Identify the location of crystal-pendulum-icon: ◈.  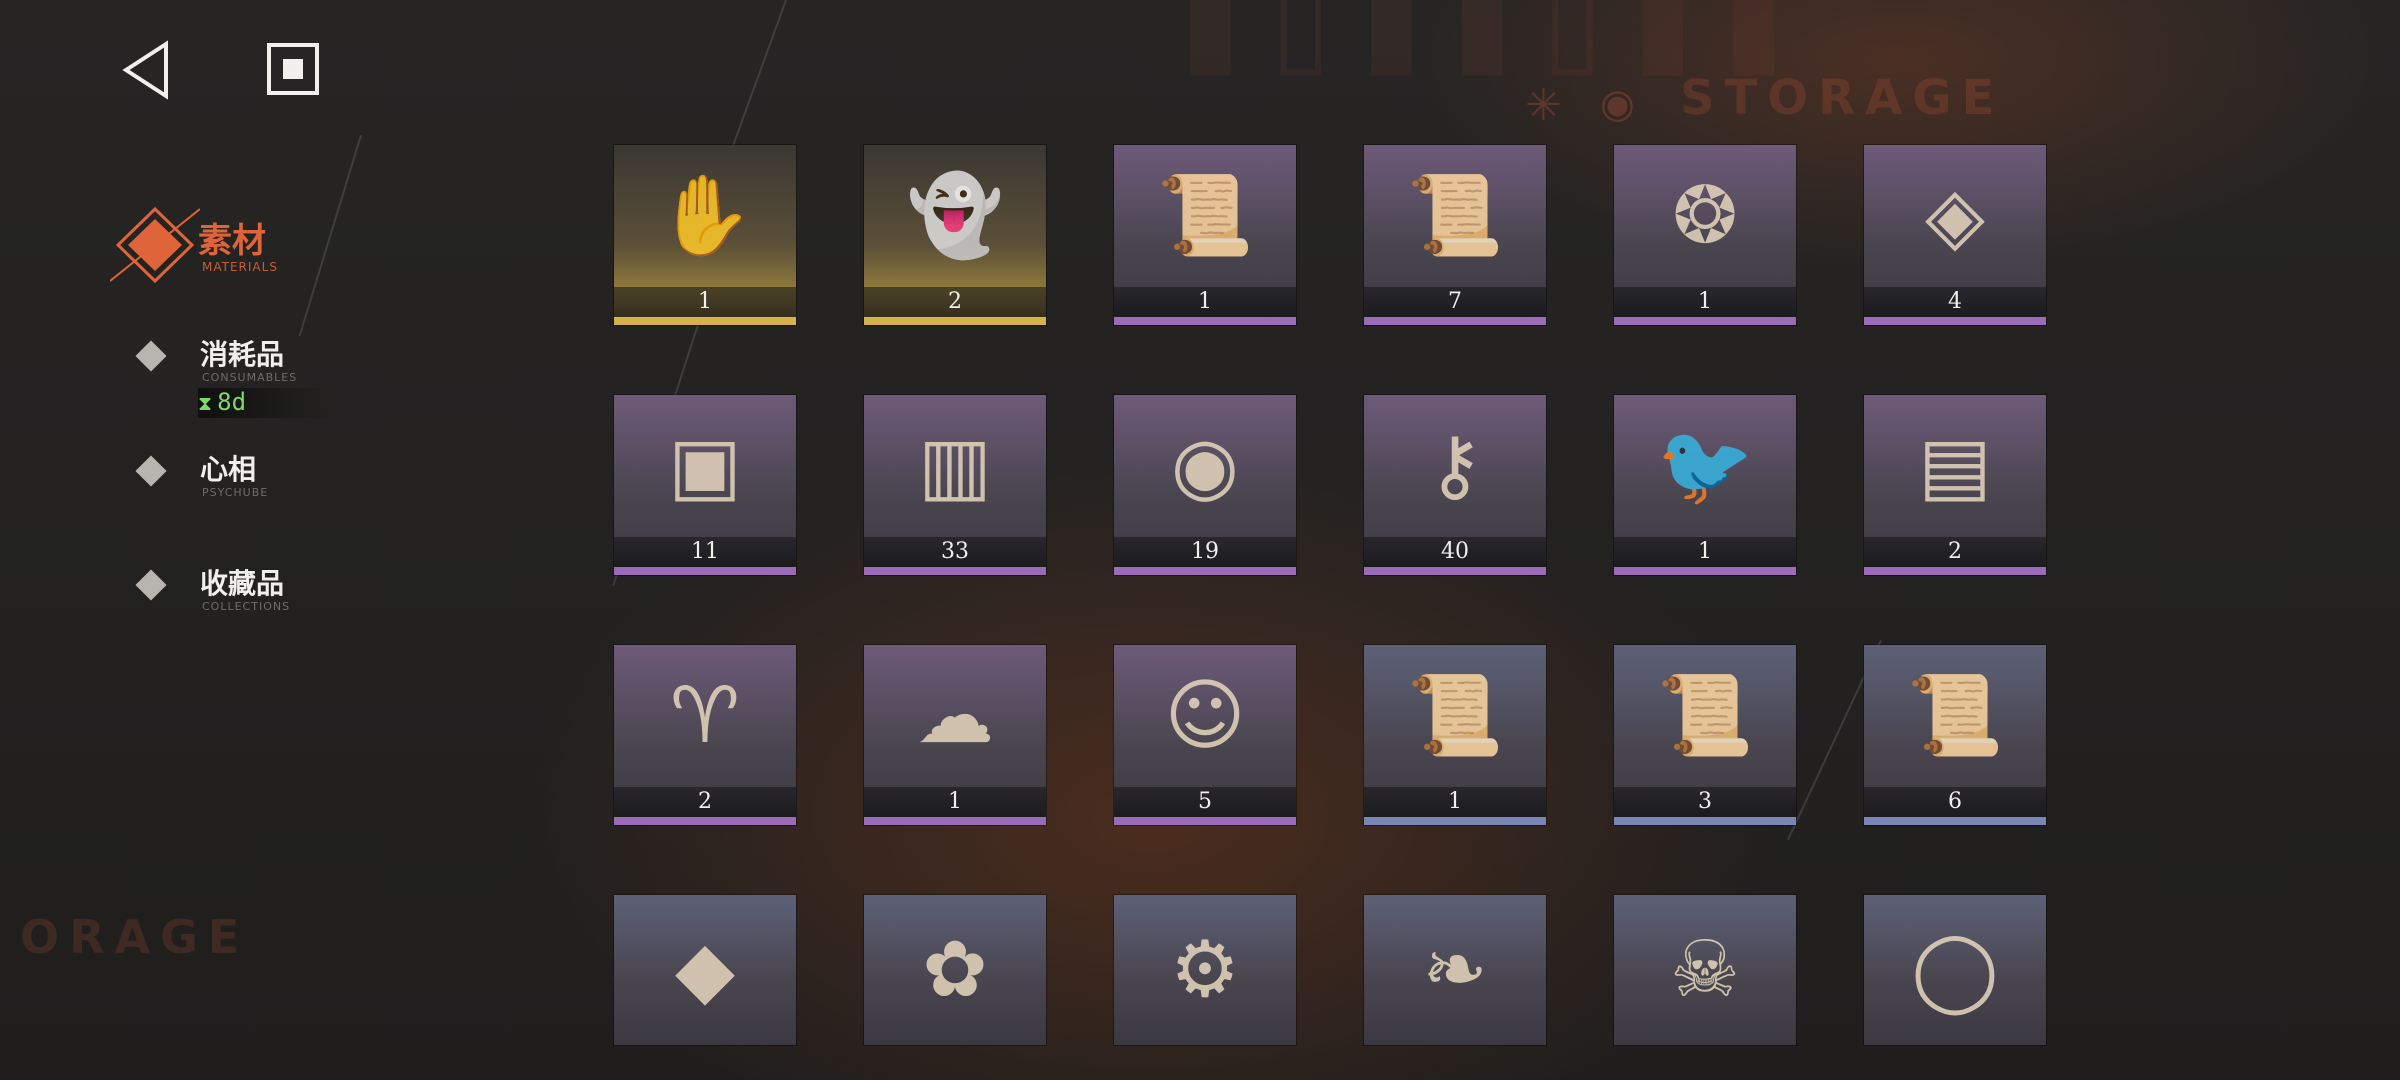
(1955, 216).